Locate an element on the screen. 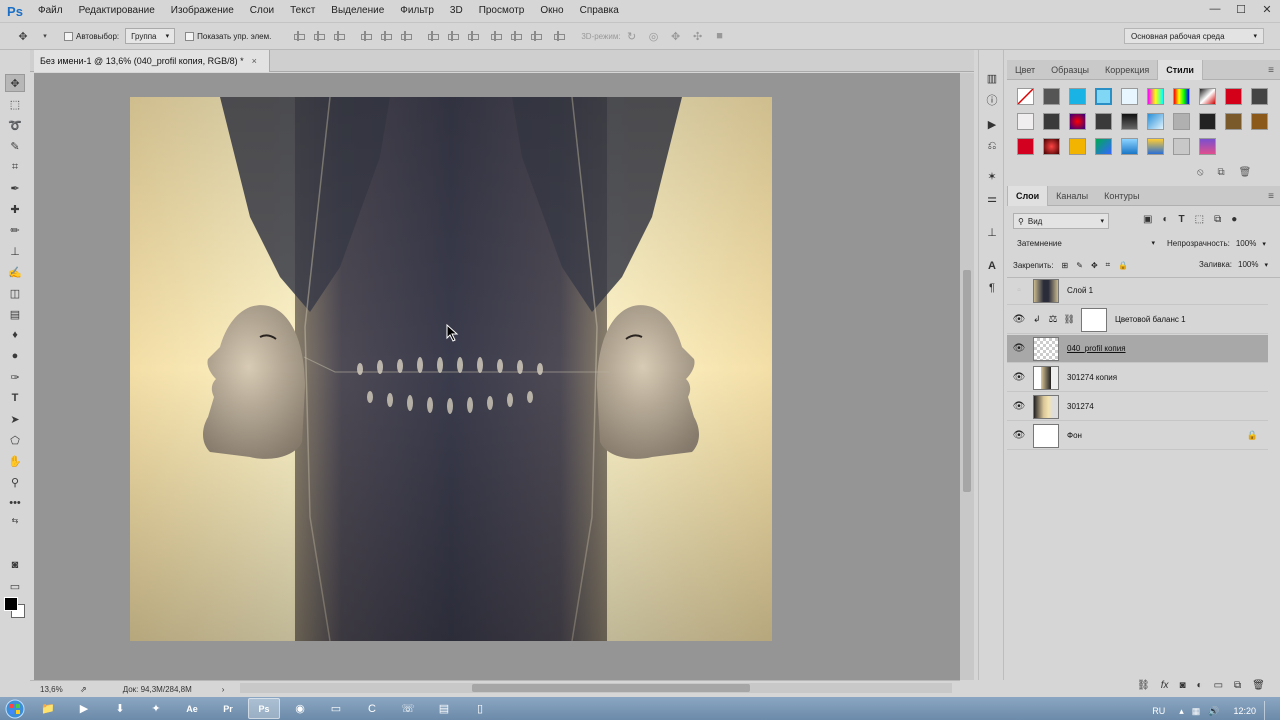  character-icon: A is located at coordinates (992, 266).